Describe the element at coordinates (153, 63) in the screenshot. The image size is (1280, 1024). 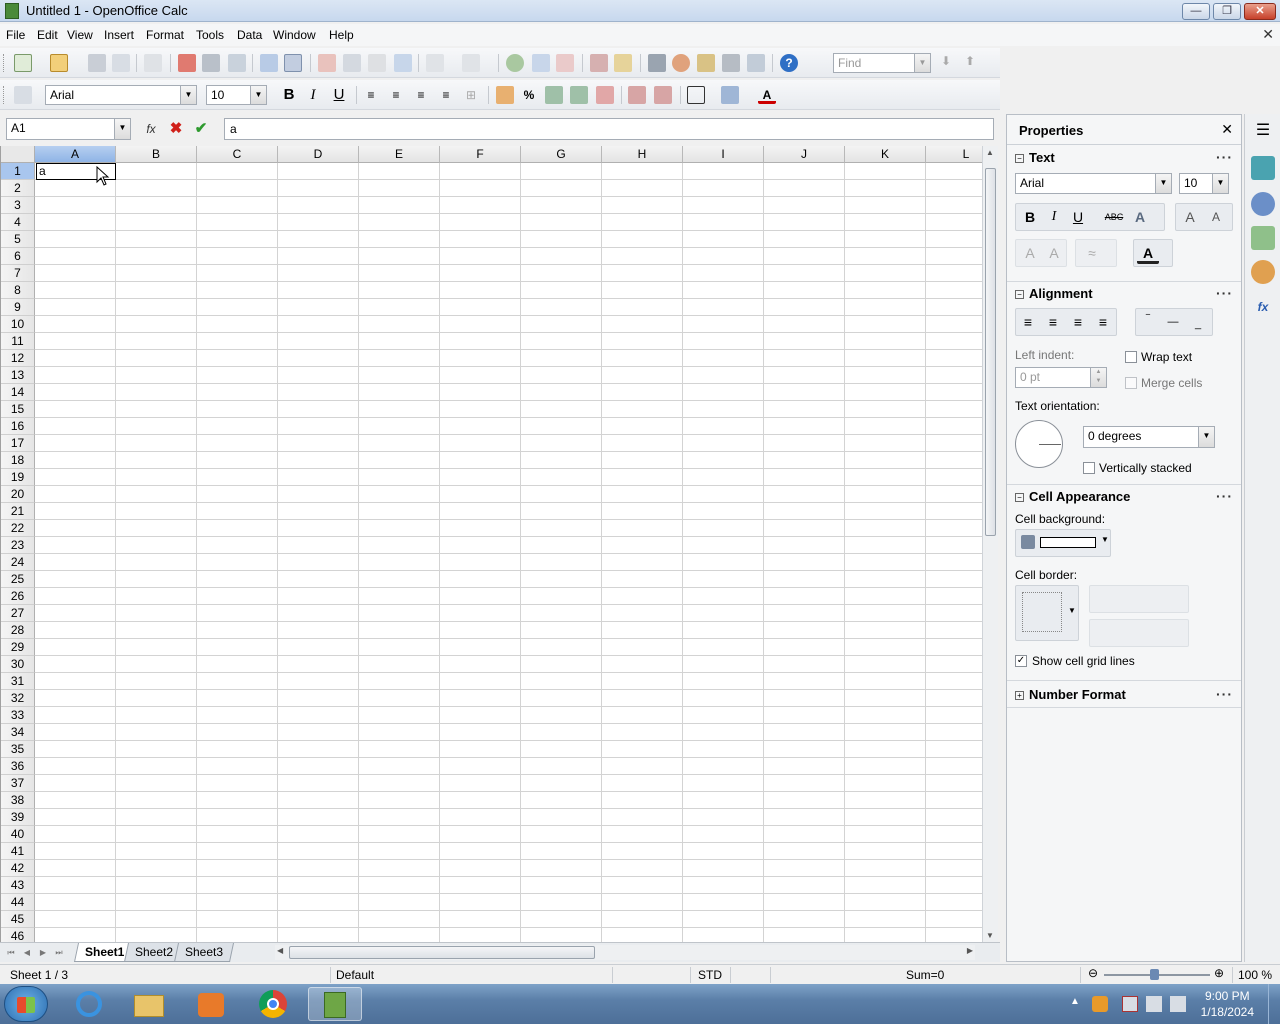
I see `edit-file-icon` at that location.